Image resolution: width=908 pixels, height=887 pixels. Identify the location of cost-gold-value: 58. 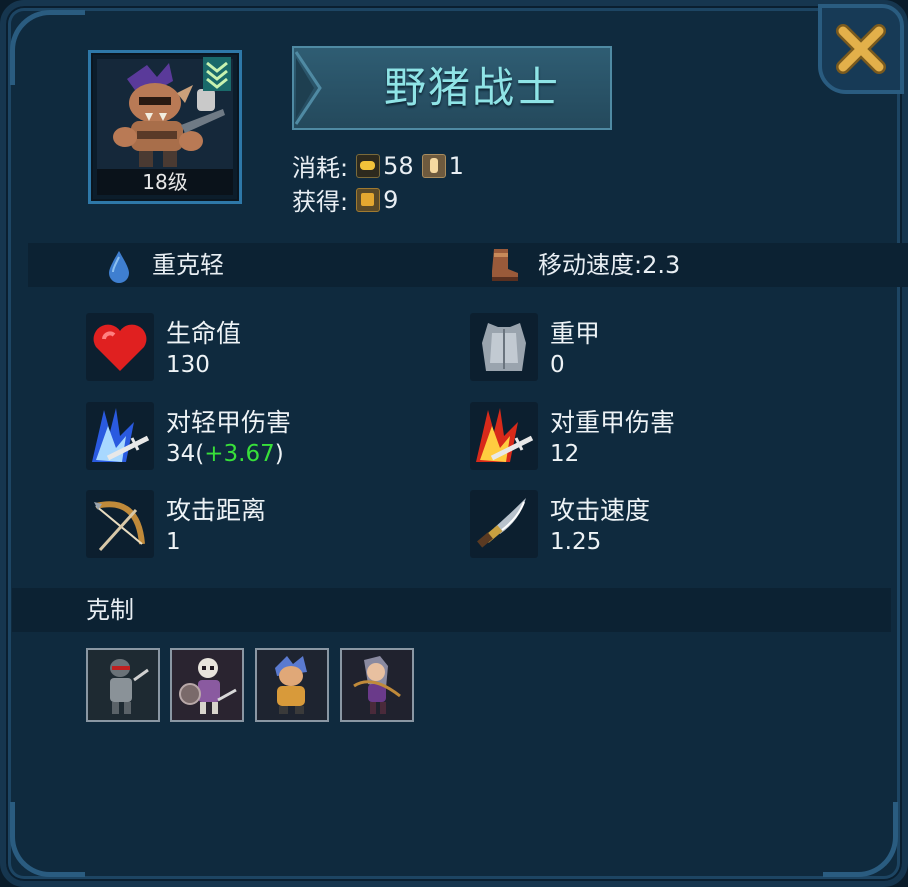
(398, 165).